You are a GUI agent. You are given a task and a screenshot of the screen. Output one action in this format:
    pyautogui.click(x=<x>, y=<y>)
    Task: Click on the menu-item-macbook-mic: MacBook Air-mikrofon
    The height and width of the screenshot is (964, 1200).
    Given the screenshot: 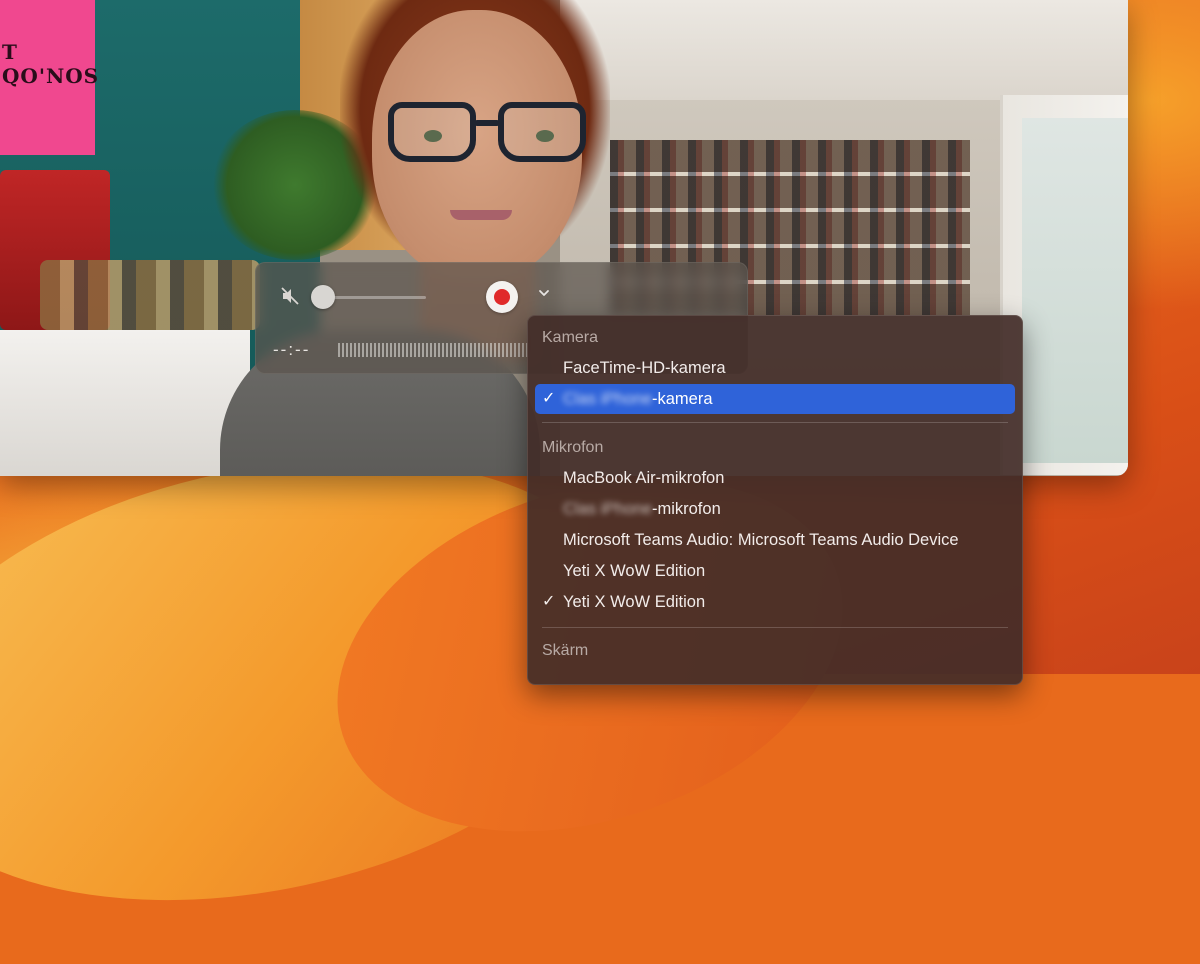 What is the action you would take?
    pyautogui.click(x=775, y=478)
    